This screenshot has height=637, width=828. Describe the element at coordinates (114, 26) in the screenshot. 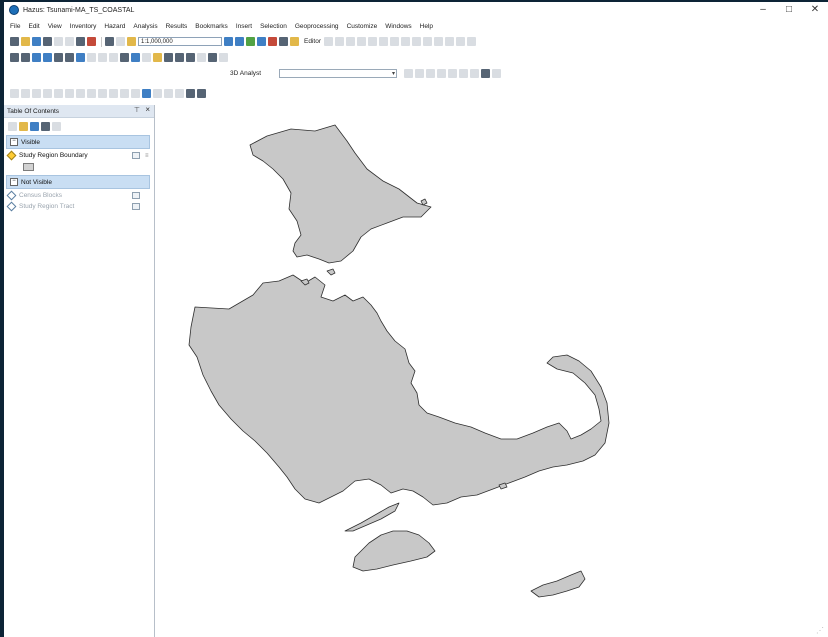

I see `menu-hazard: Hazard` at that location.